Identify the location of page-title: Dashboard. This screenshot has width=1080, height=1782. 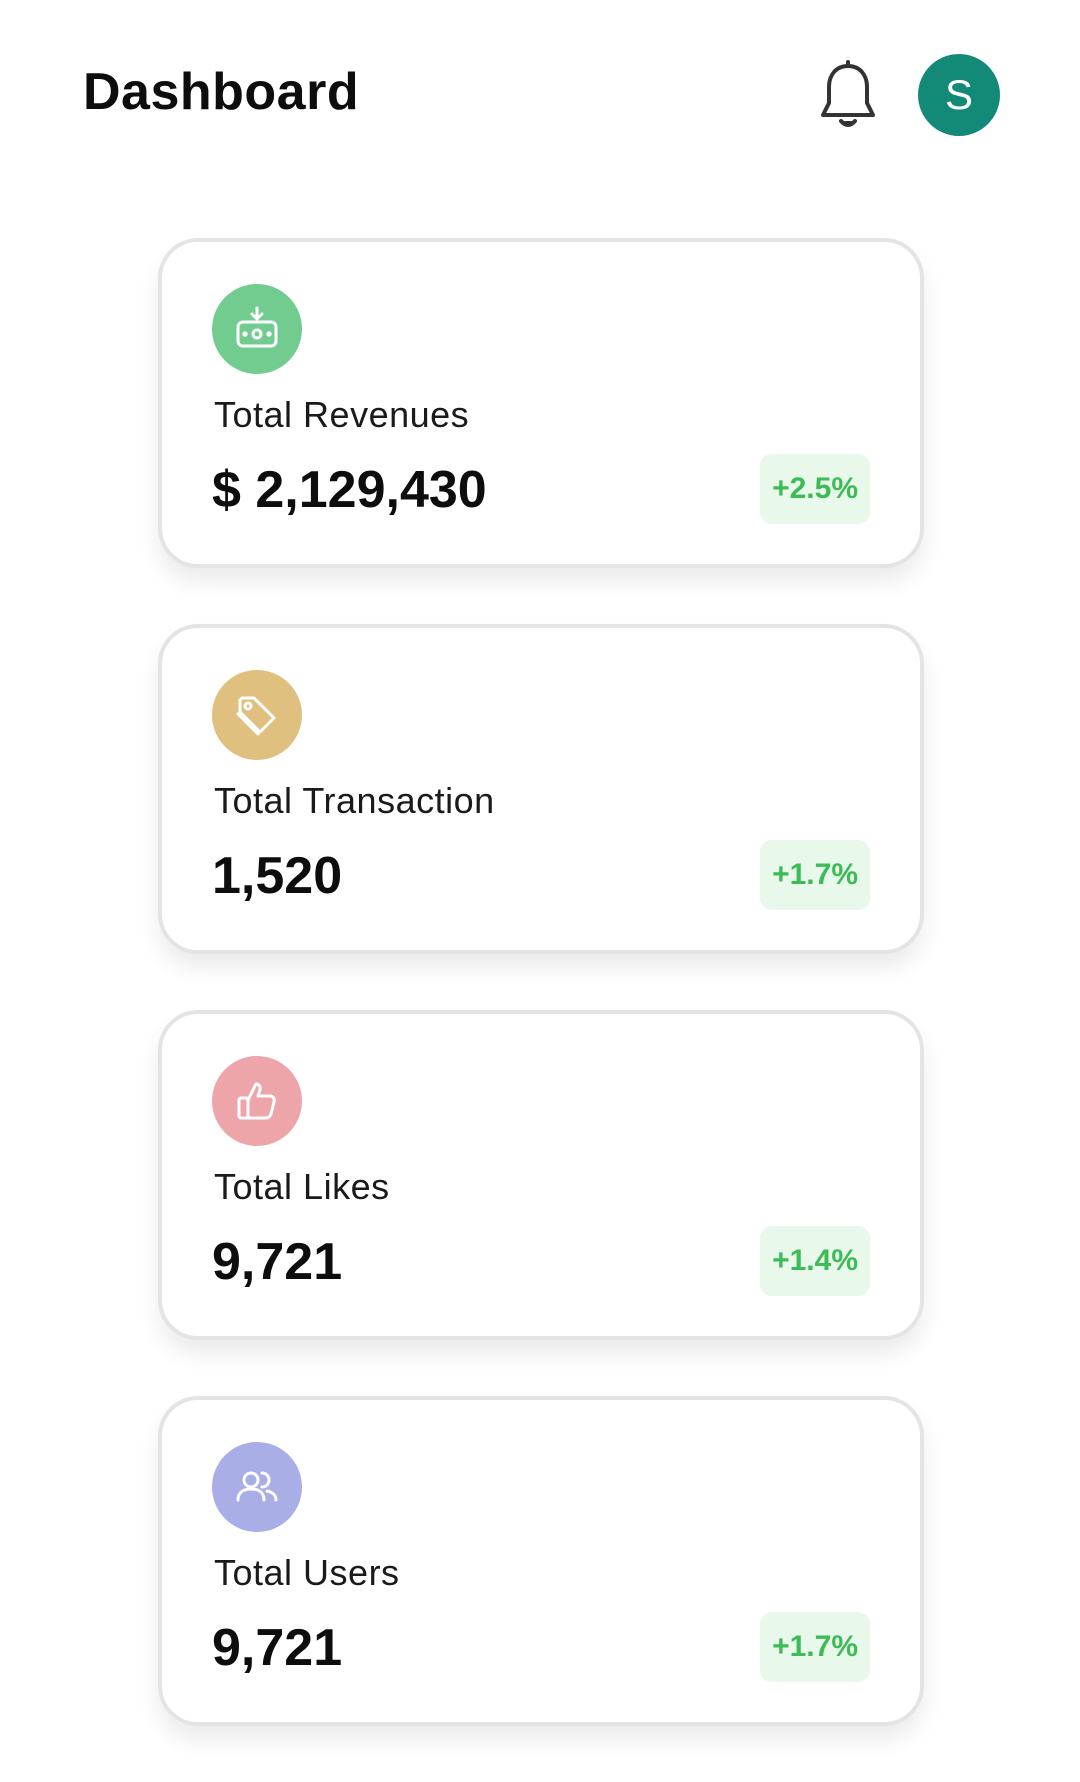
(221, 92).